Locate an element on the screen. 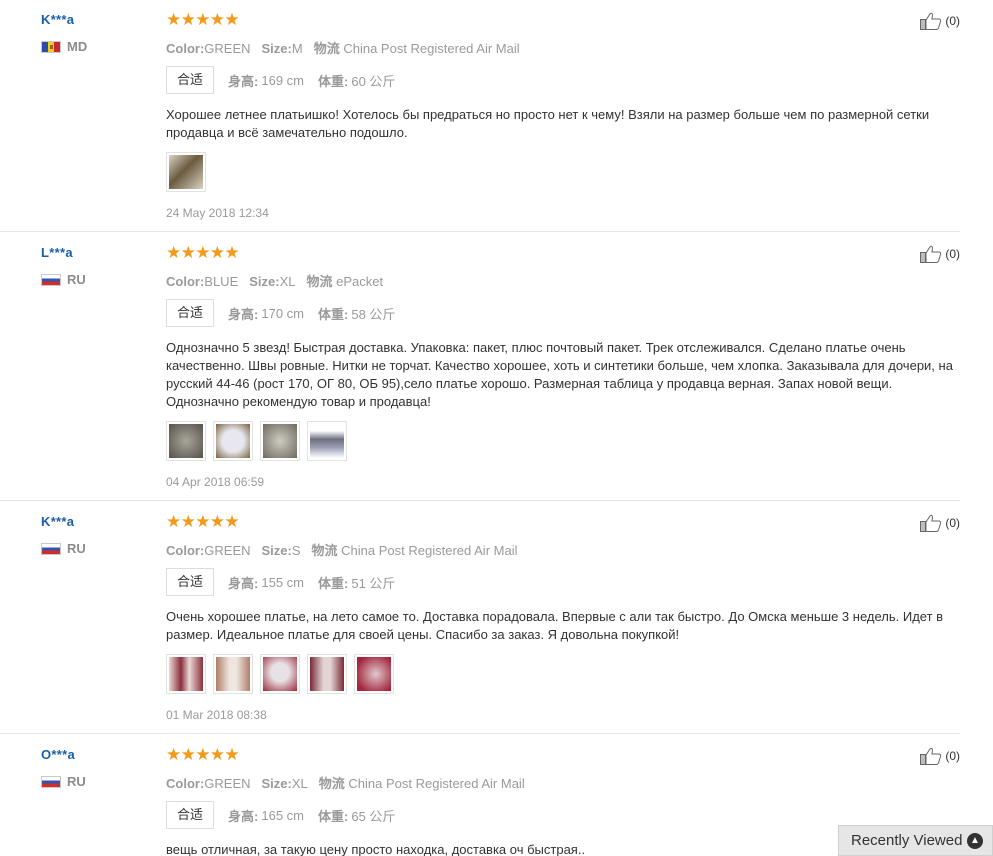 The width and height of the screenshot is (993, 856). height-value: 165 cm is located at coordinates (282, 815).